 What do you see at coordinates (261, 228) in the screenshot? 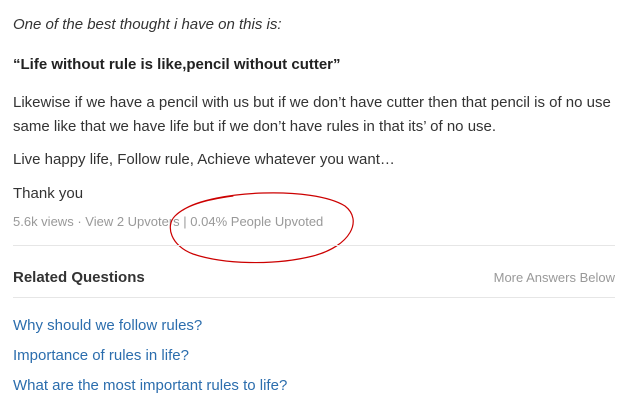
I see `red-circle-annotation` at bounding box center [261, 228].